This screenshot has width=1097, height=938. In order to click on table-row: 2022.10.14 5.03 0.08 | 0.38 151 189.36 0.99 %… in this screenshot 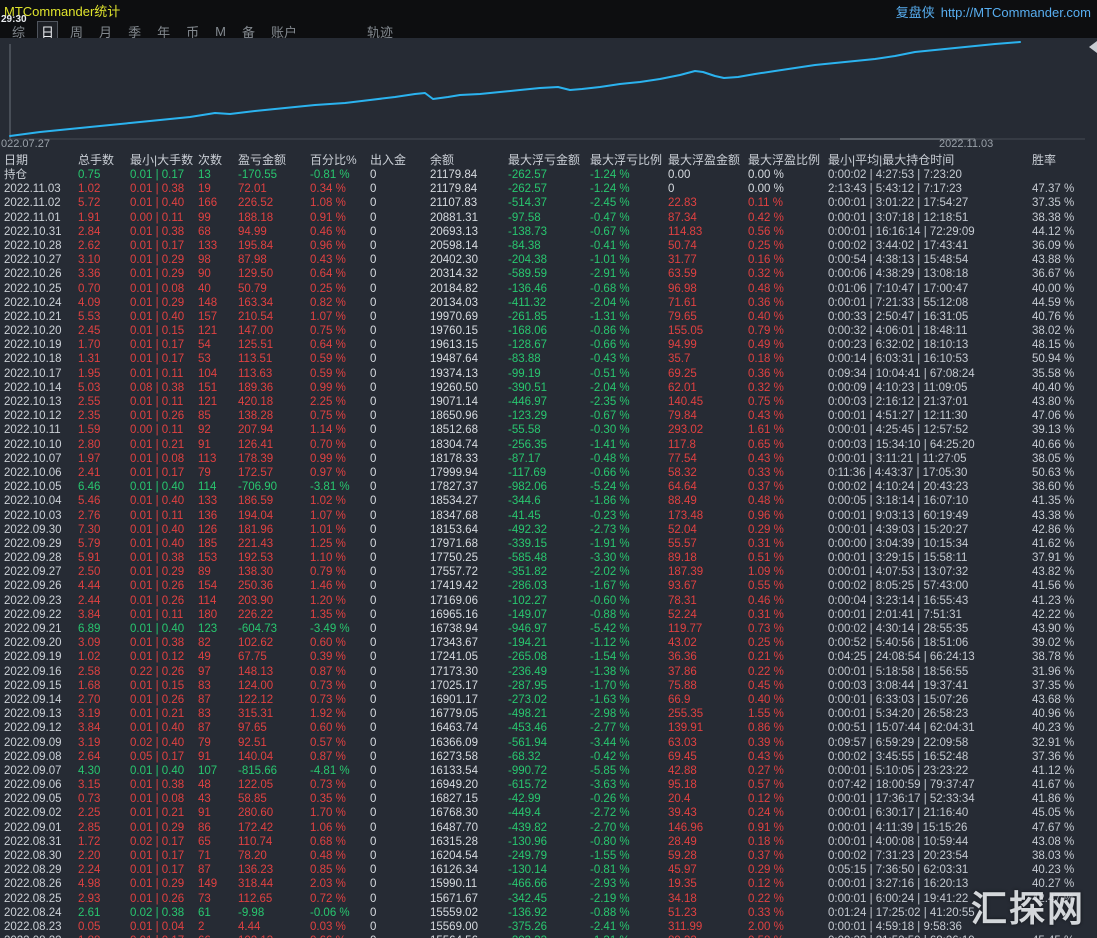, I will do `click(548, 388)`.